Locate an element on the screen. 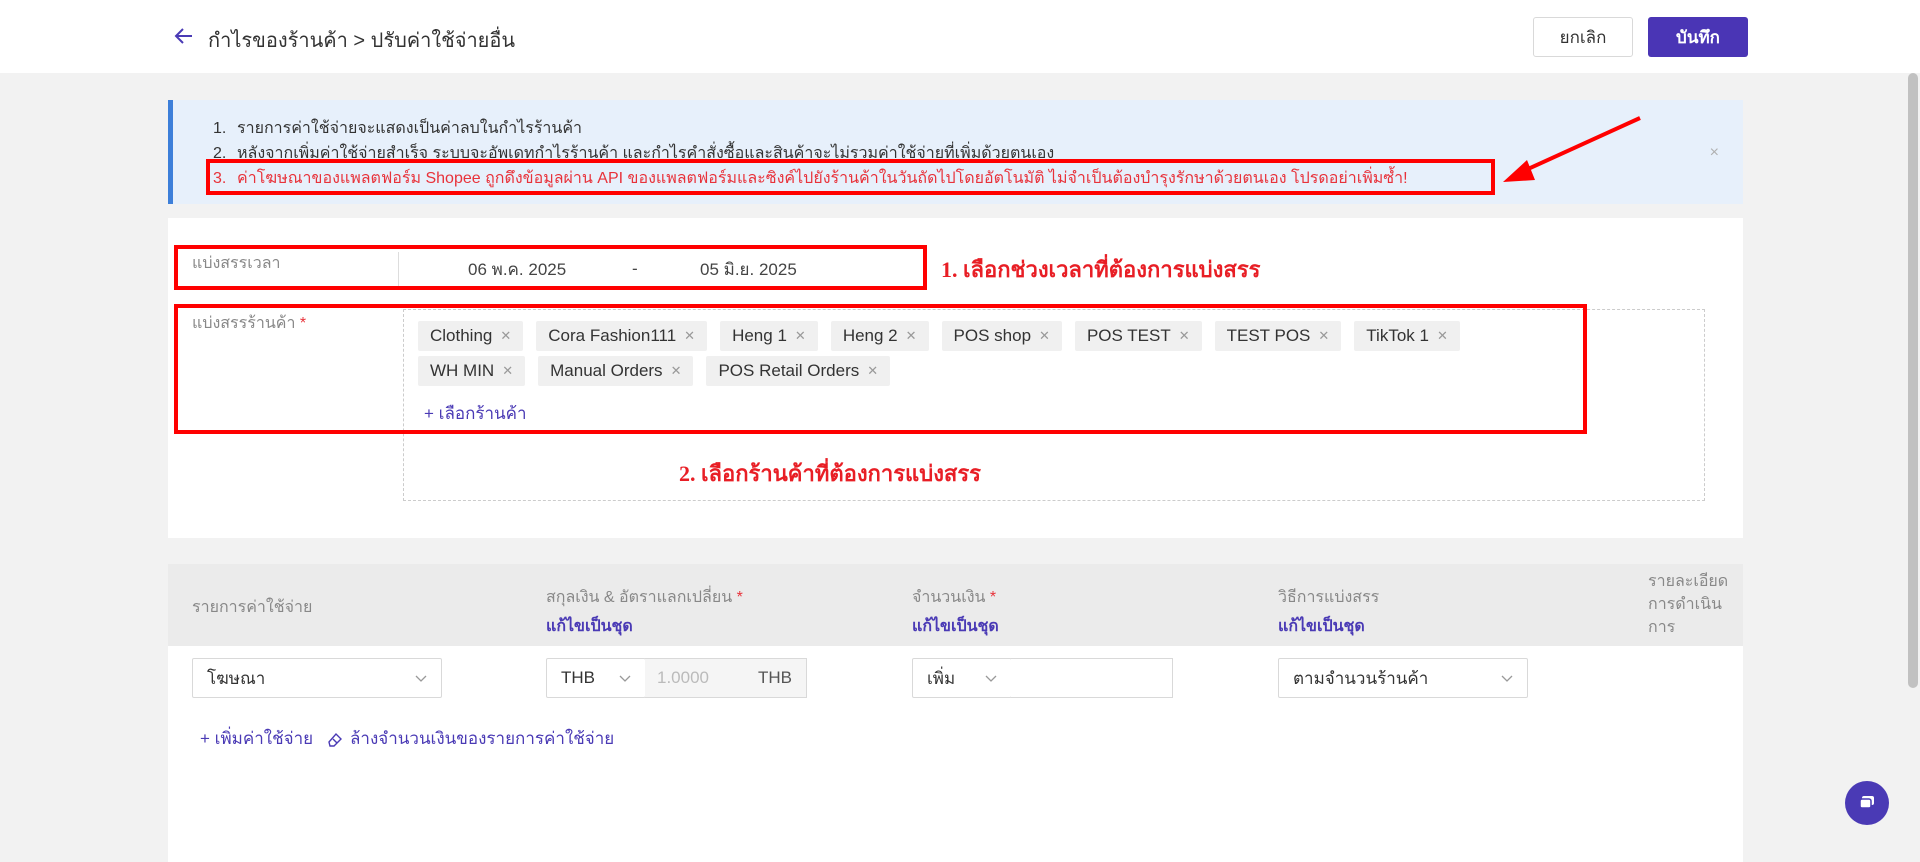 The height and width of the screenshot is (862, 1920). page-title: กำไรของร้านค้า > ปรับค่าใช้จ่ายอื่น is located at coordinates (362, 41).